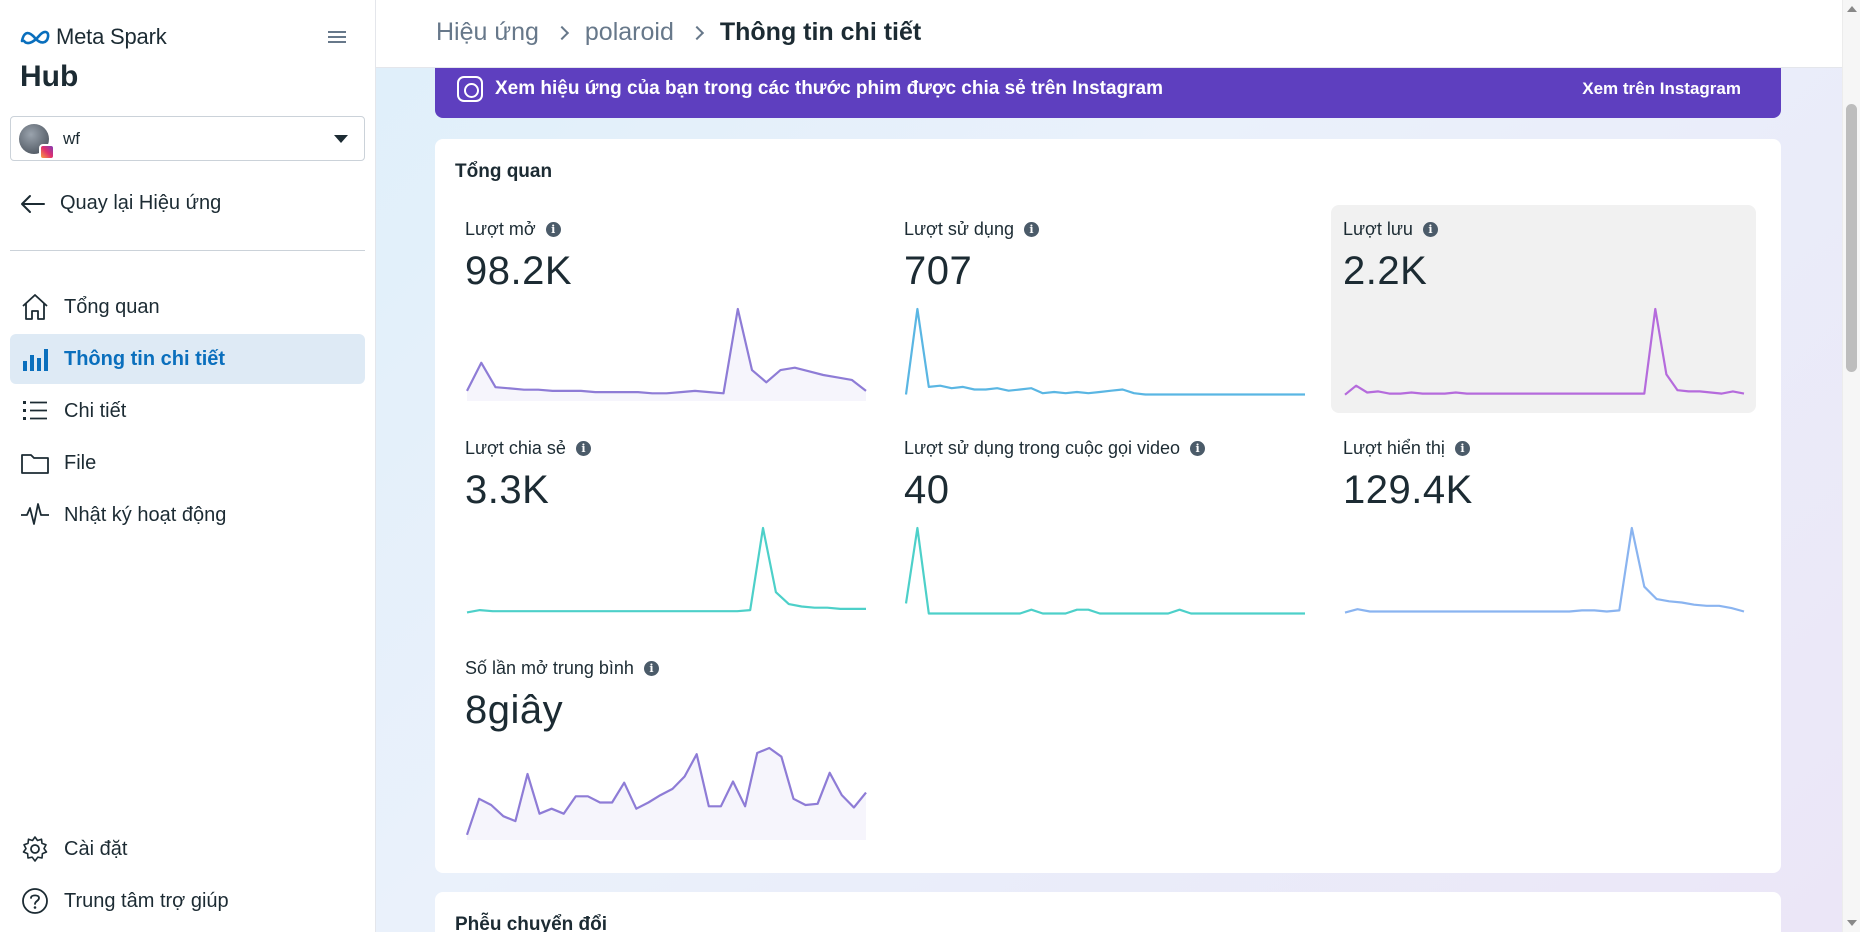 Image resolution: width=1860 pixels, height=932 pixels. What do you see at coordinates (49, 76) in the screenshot?
I see `hub-title: Hub` at bounding box center [49, 76].